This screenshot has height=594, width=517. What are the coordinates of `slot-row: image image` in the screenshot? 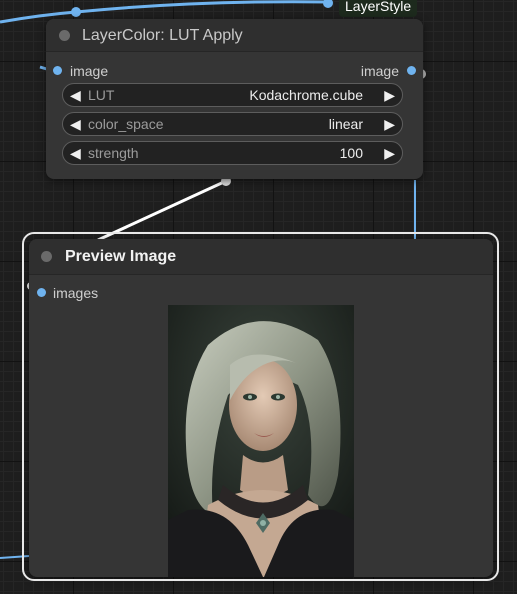 It's located at (234, 71).